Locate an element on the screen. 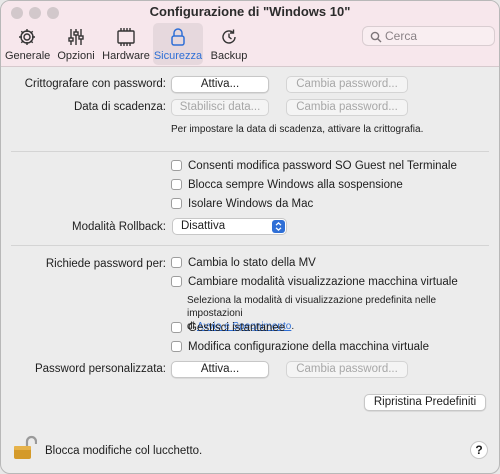 Image resolution: width=500 pixels, height=474 pixels. chip-icon is located at coordinates (126, 38).